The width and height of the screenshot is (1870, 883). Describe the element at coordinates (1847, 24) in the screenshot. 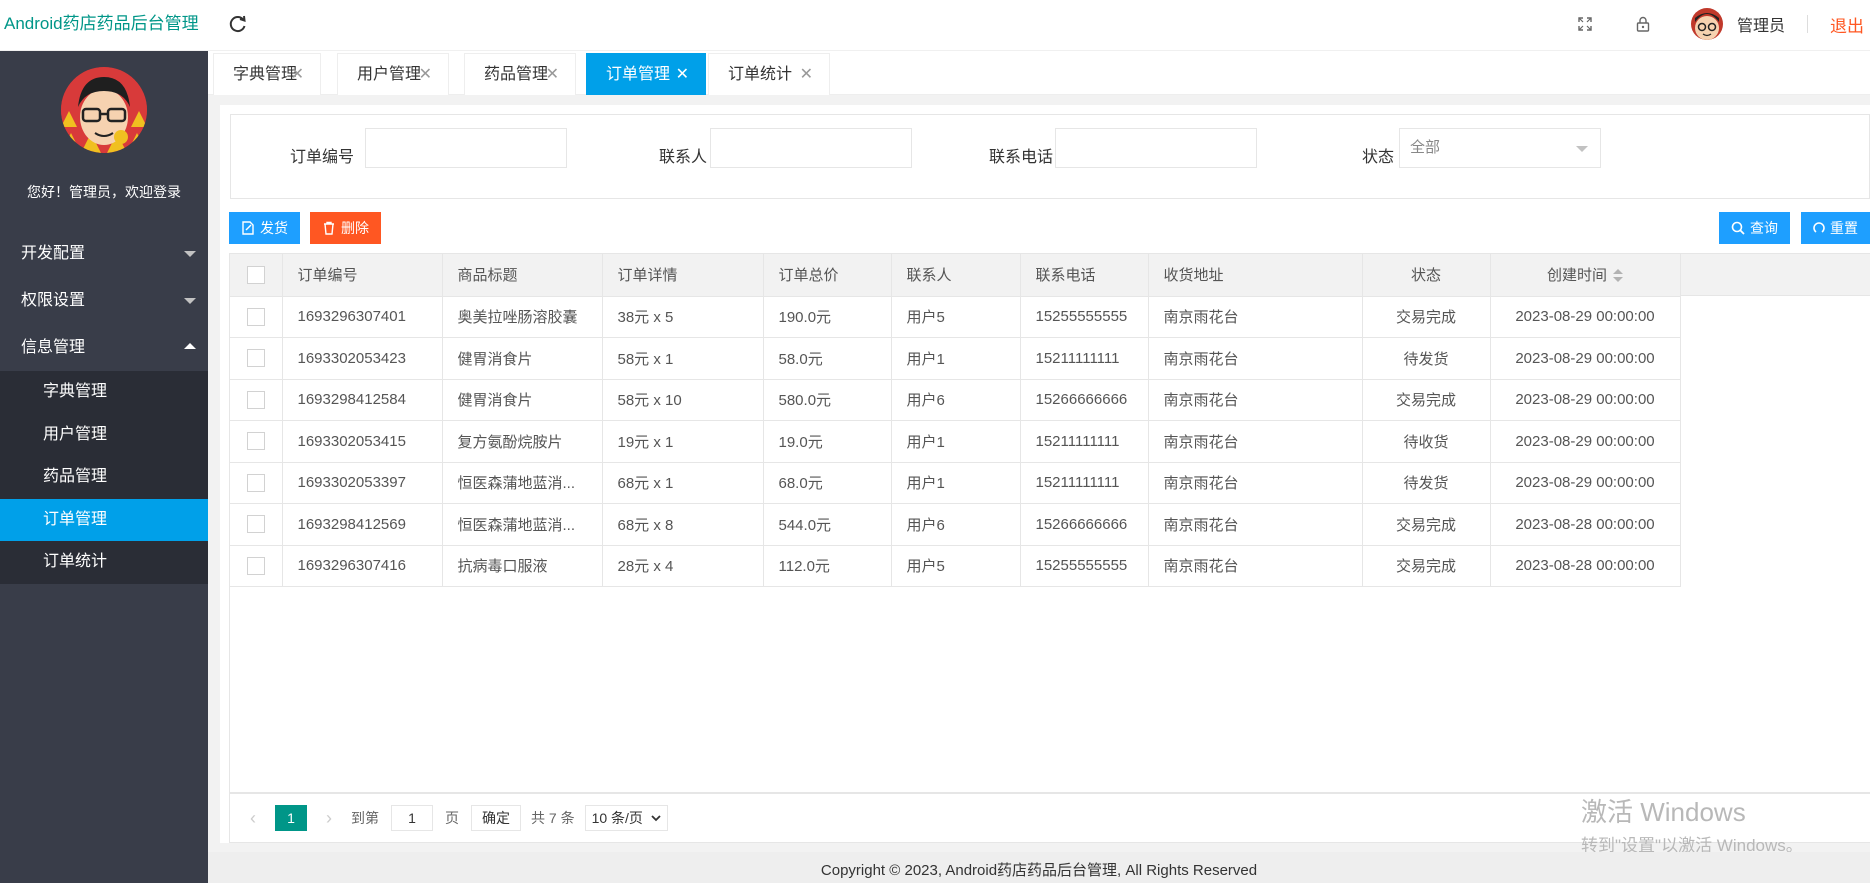

I see `logout-link: 退出` at that location.